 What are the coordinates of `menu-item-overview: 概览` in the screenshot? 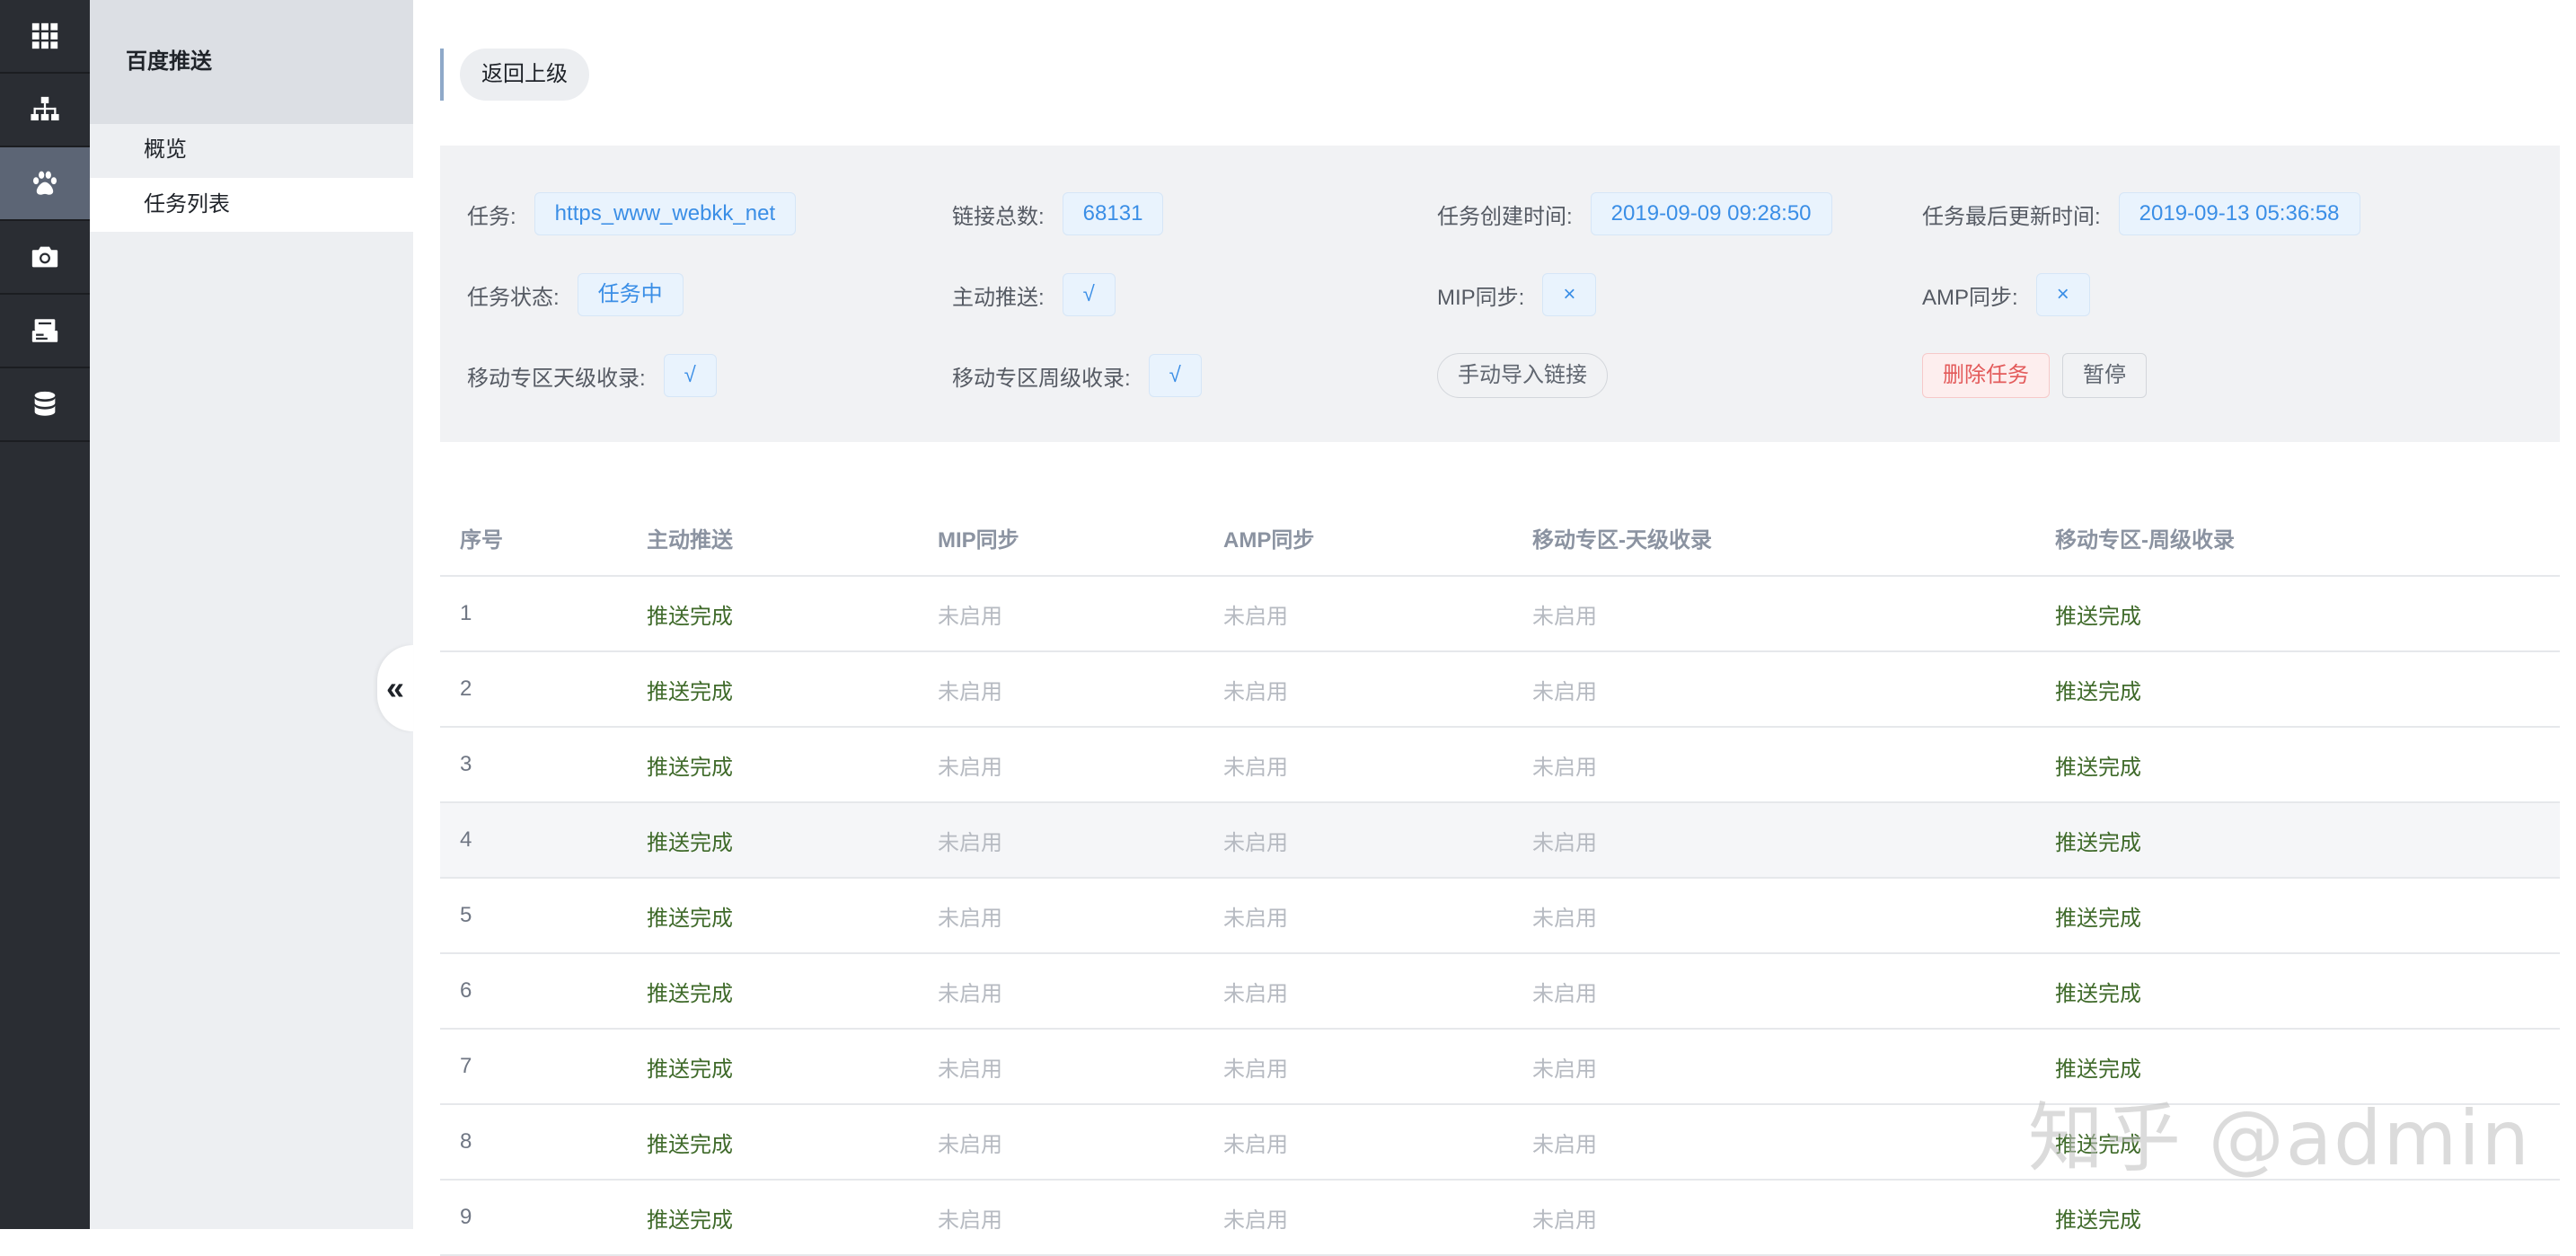 It's located at (251, 150).